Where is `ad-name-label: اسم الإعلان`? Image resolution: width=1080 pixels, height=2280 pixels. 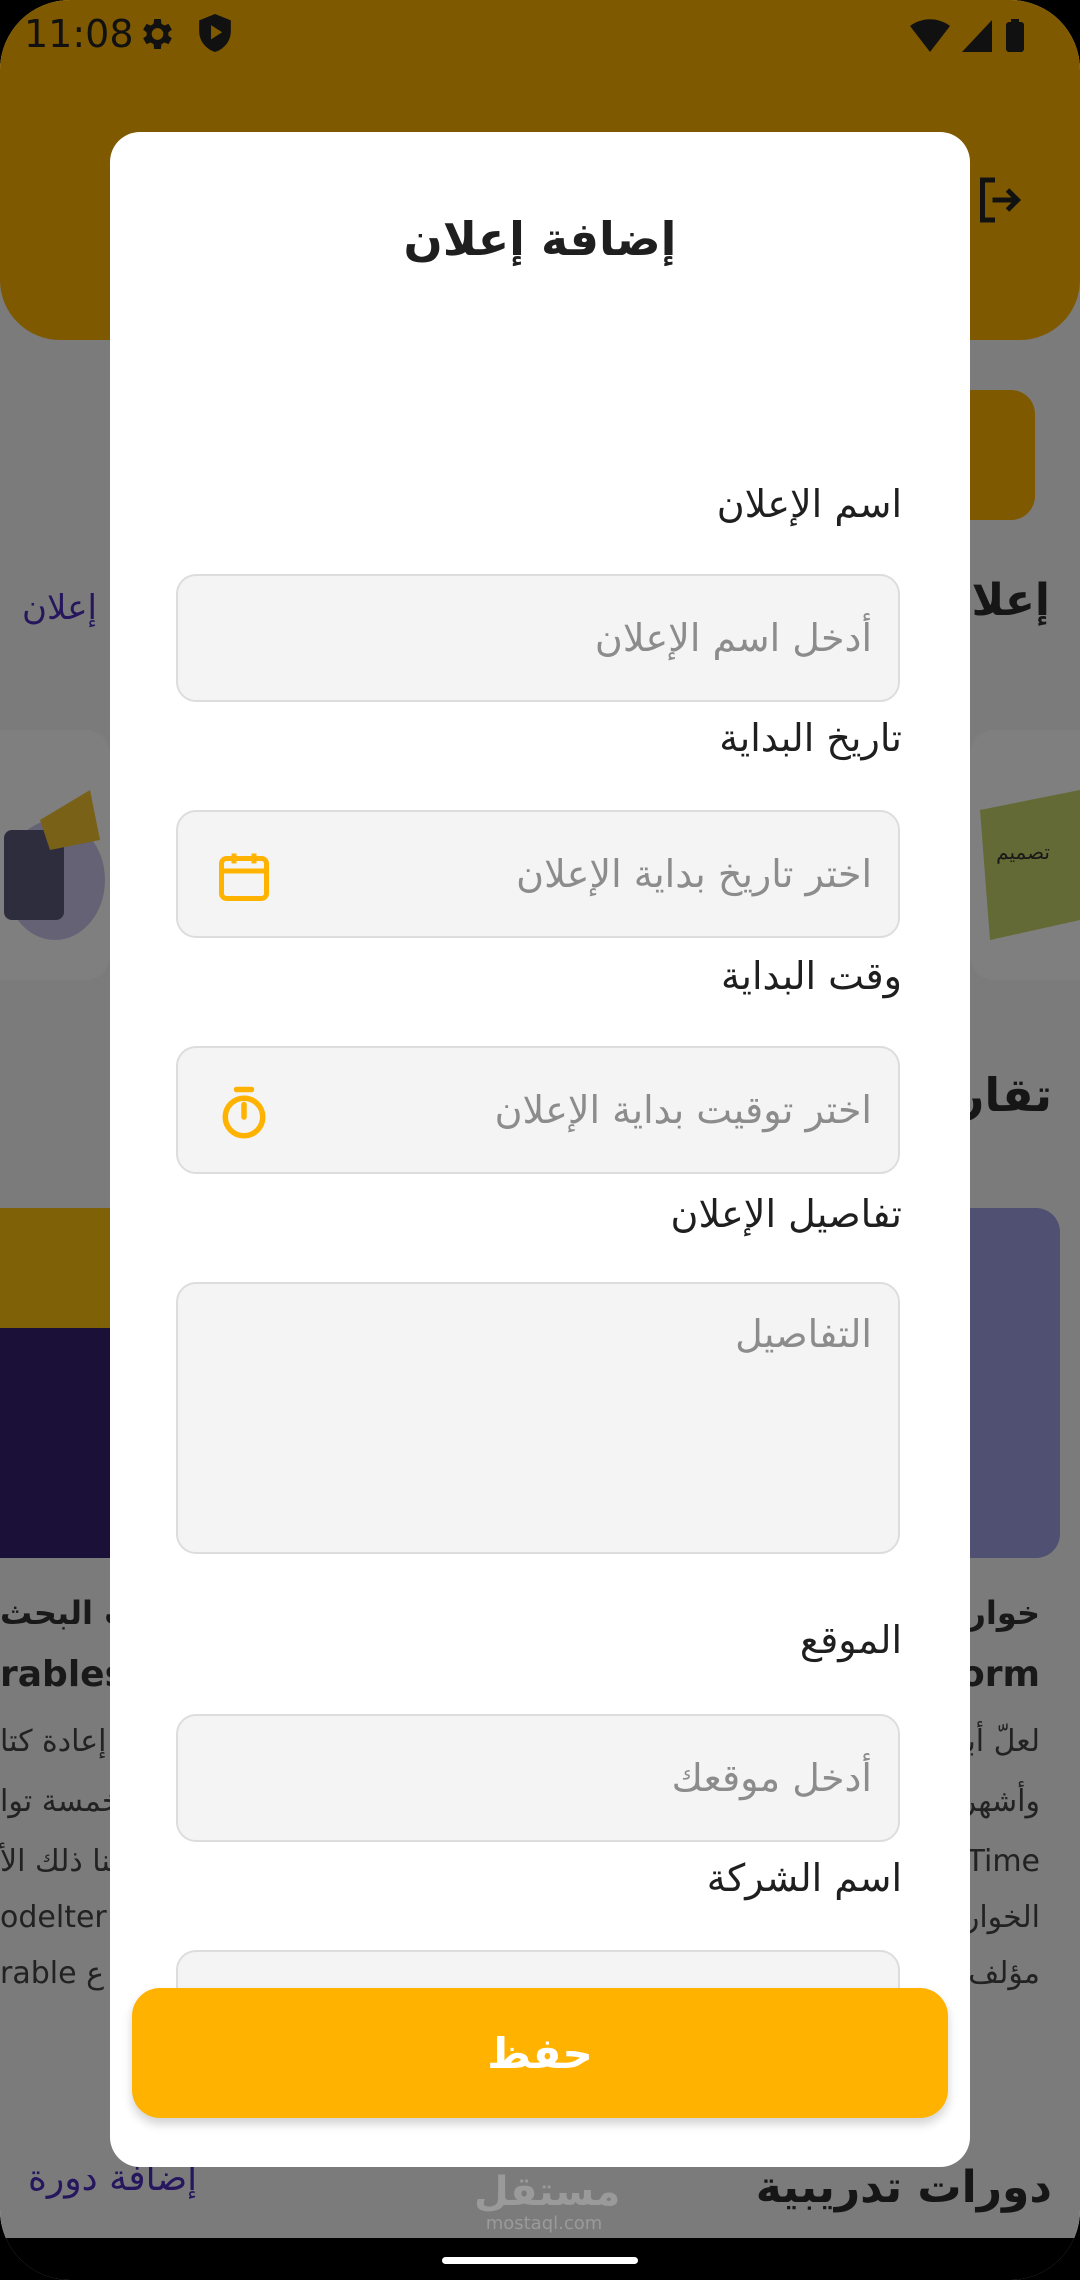 ad-name-label: اسم الإعلان is located at coordinates (809, 504).